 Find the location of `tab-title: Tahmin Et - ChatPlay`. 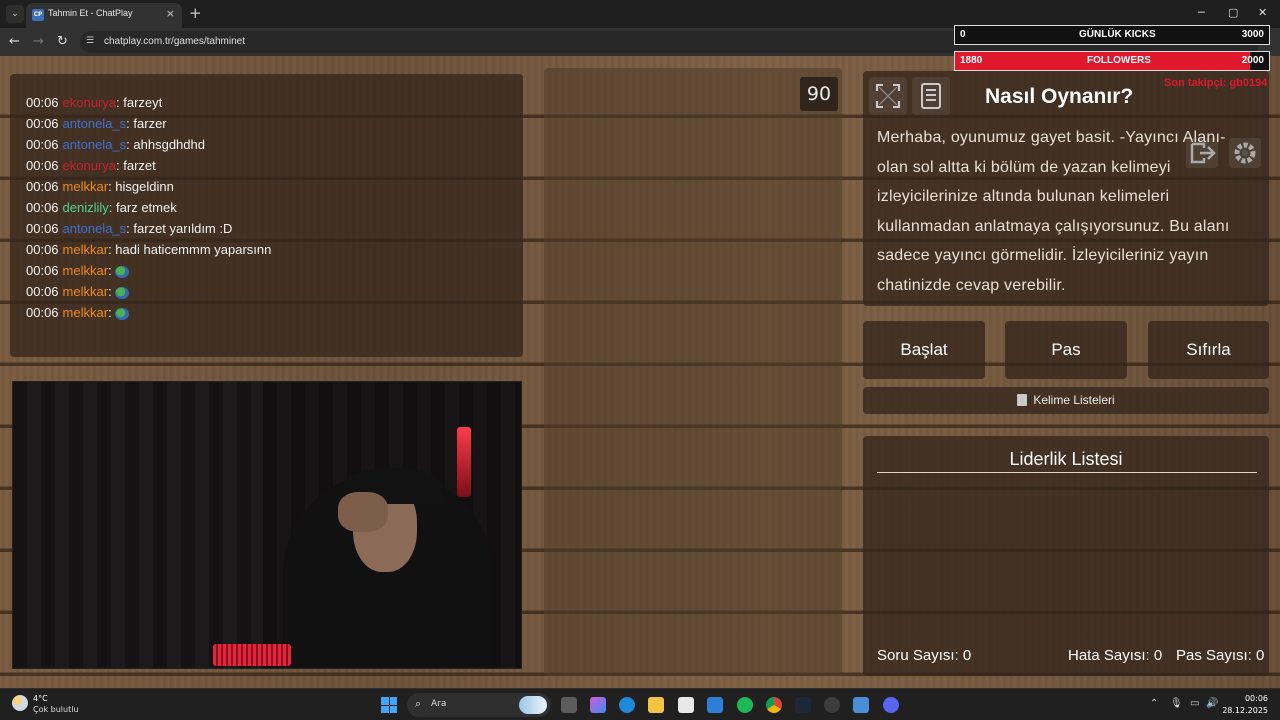

tab-title: Tahmin Et - ChatPlay is located at coordinates (90, 13).